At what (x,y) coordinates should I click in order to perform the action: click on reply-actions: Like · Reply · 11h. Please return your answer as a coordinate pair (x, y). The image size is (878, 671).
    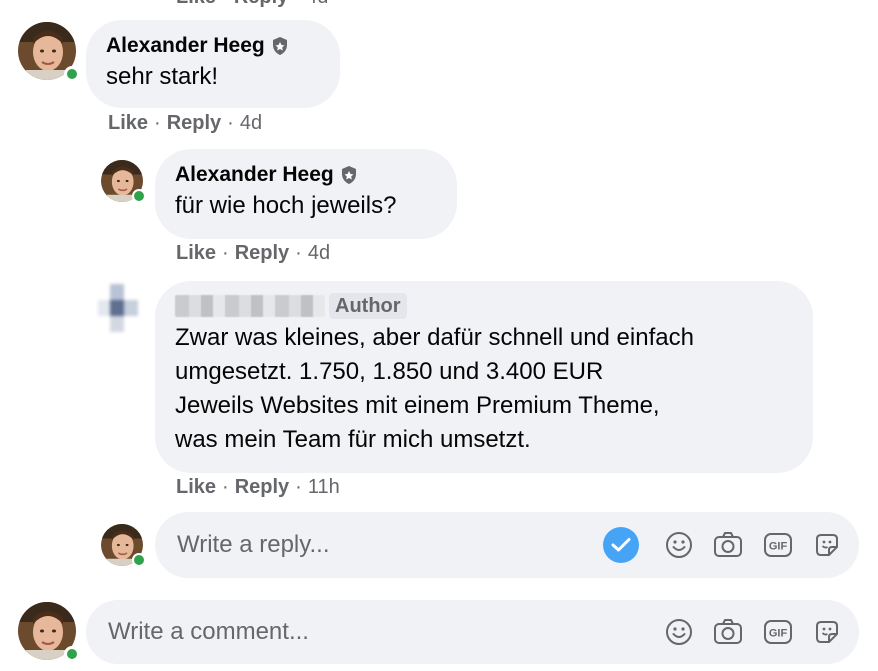
    Looking at the image, I should click on (258, 487).